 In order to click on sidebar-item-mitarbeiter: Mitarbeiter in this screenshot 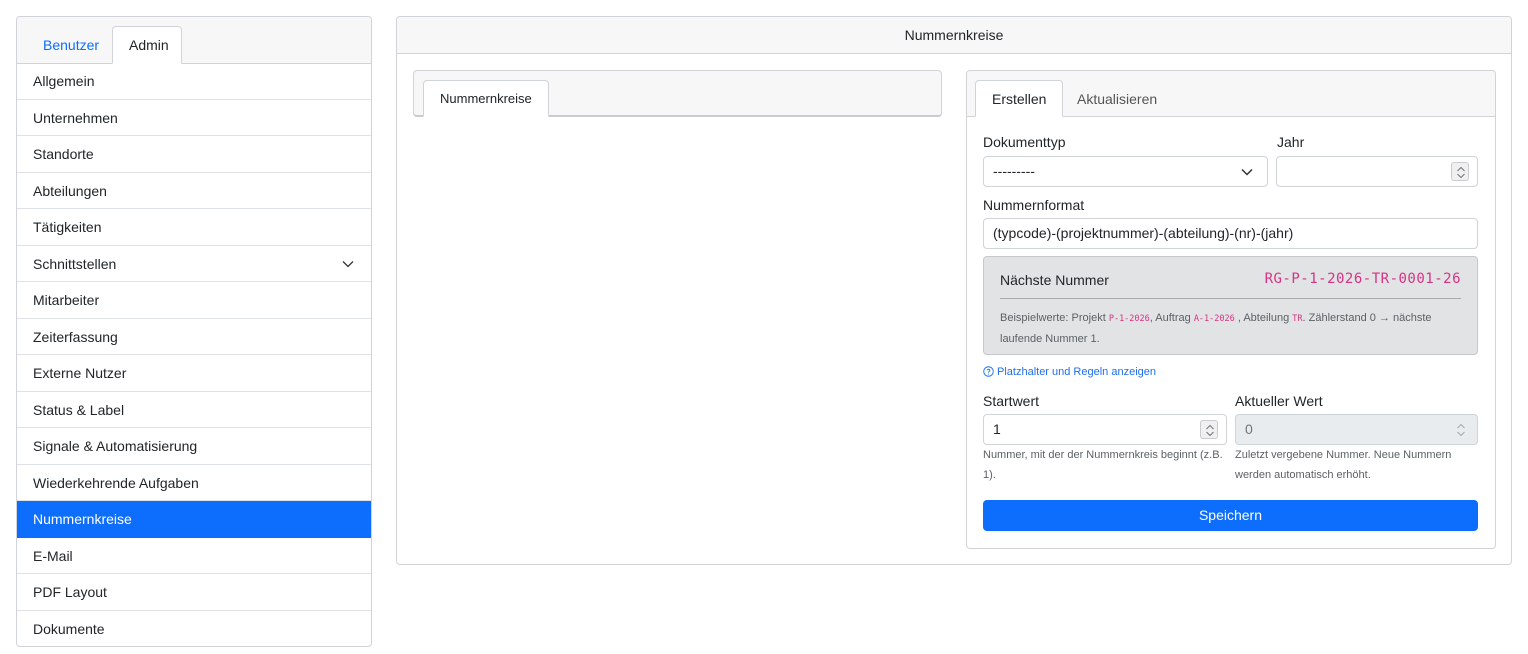, I will do `click(194, 300)`.